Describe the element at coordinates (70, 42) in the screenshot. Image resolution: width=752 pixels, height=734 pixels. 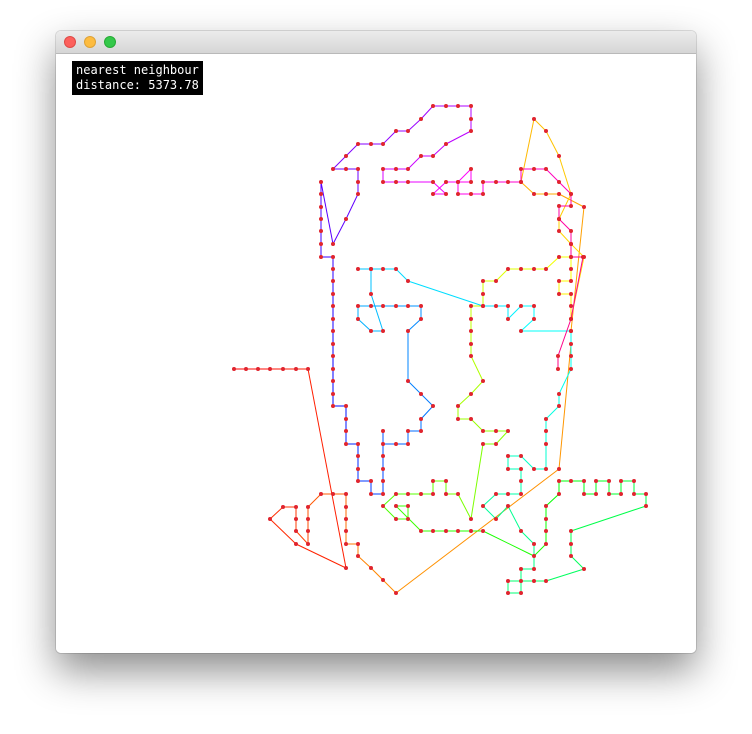
I see `close-window-button` at that location.